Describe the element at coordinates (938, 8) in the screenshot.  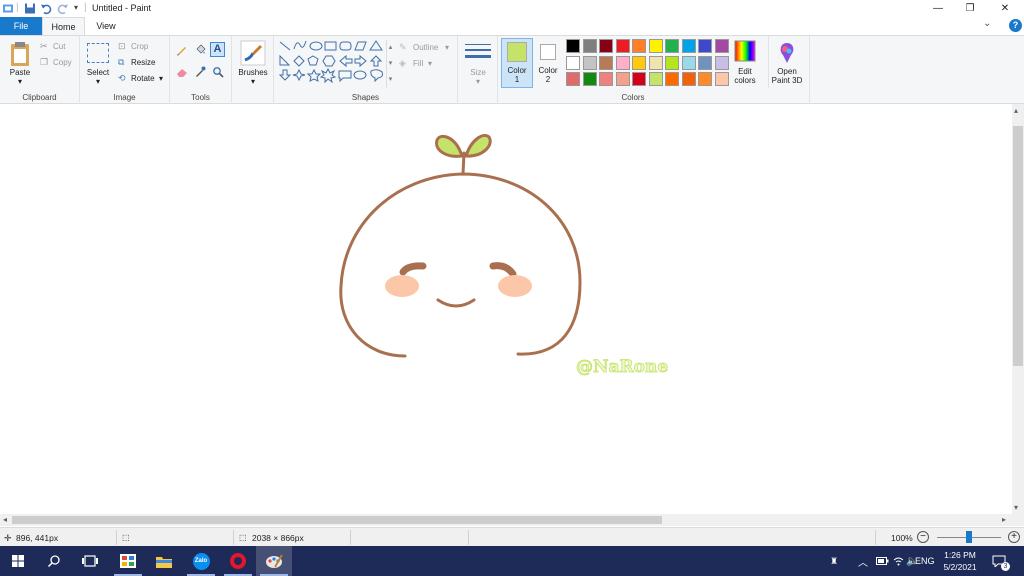
I see `minimize-button: —` at that location.